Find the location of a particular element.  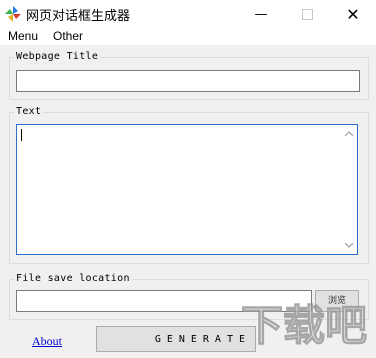

webpage-title-input is located at coordinates (188, 81).